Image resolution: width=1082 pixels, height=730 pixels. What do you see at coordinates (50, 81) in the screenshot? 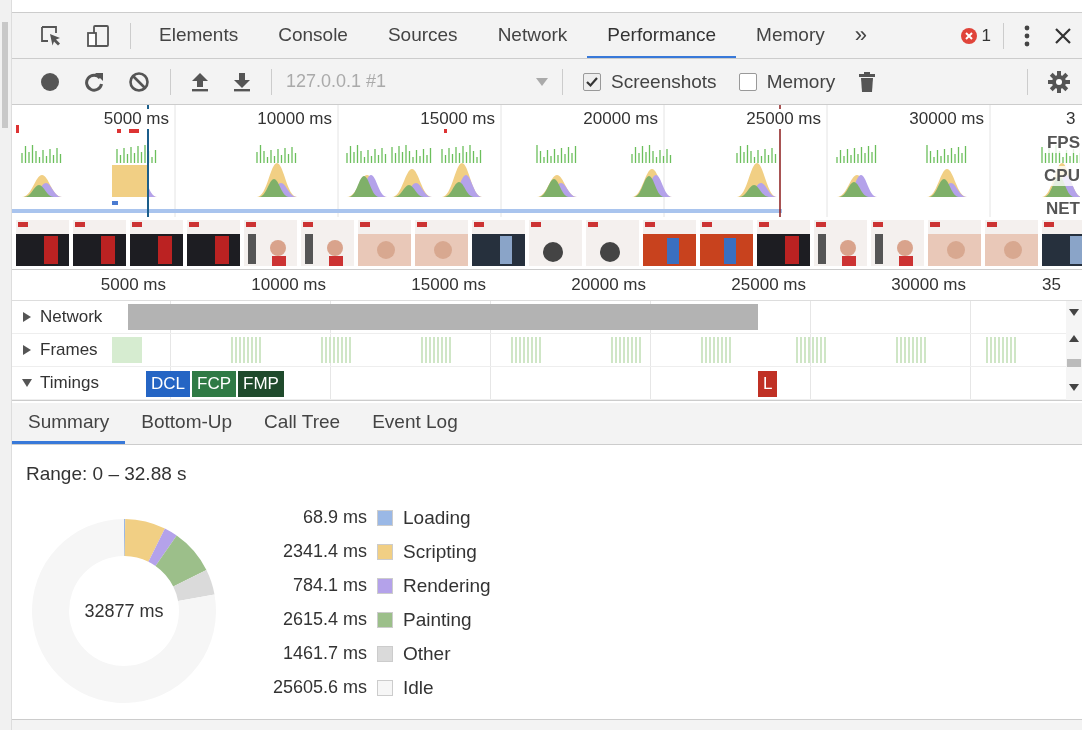
I see `record-icon` at bounding box center [50, 81].